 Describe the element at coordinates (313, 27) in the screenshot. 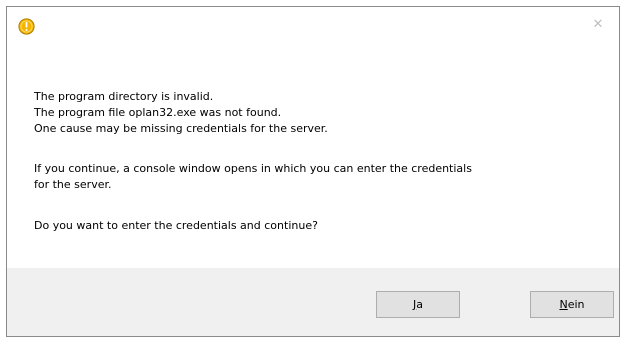

I see `title-bar: ✕` at that location.